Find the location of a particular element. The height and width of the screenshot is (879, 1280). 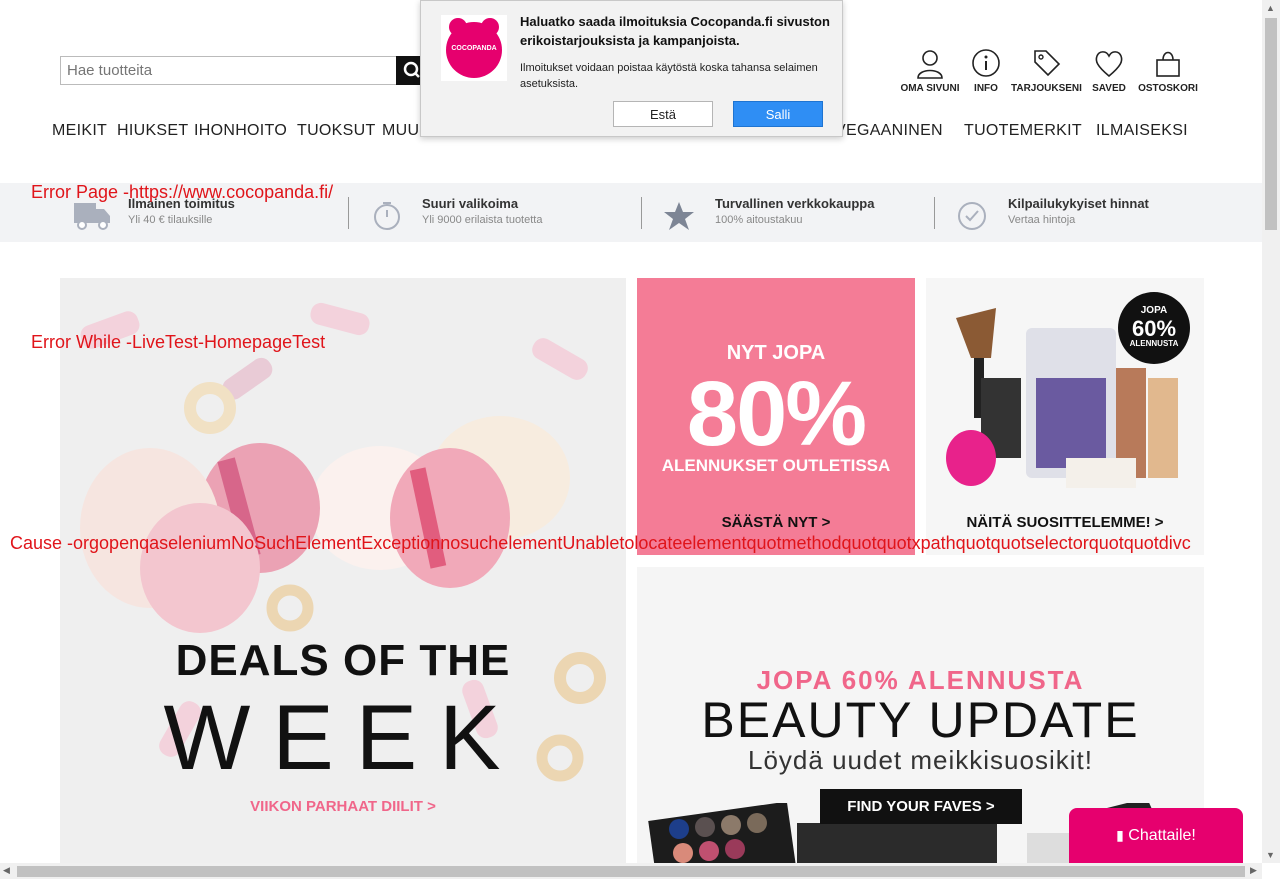

scroll-down-arrow-icon: ▼ is located at coordinates (1270, 855).